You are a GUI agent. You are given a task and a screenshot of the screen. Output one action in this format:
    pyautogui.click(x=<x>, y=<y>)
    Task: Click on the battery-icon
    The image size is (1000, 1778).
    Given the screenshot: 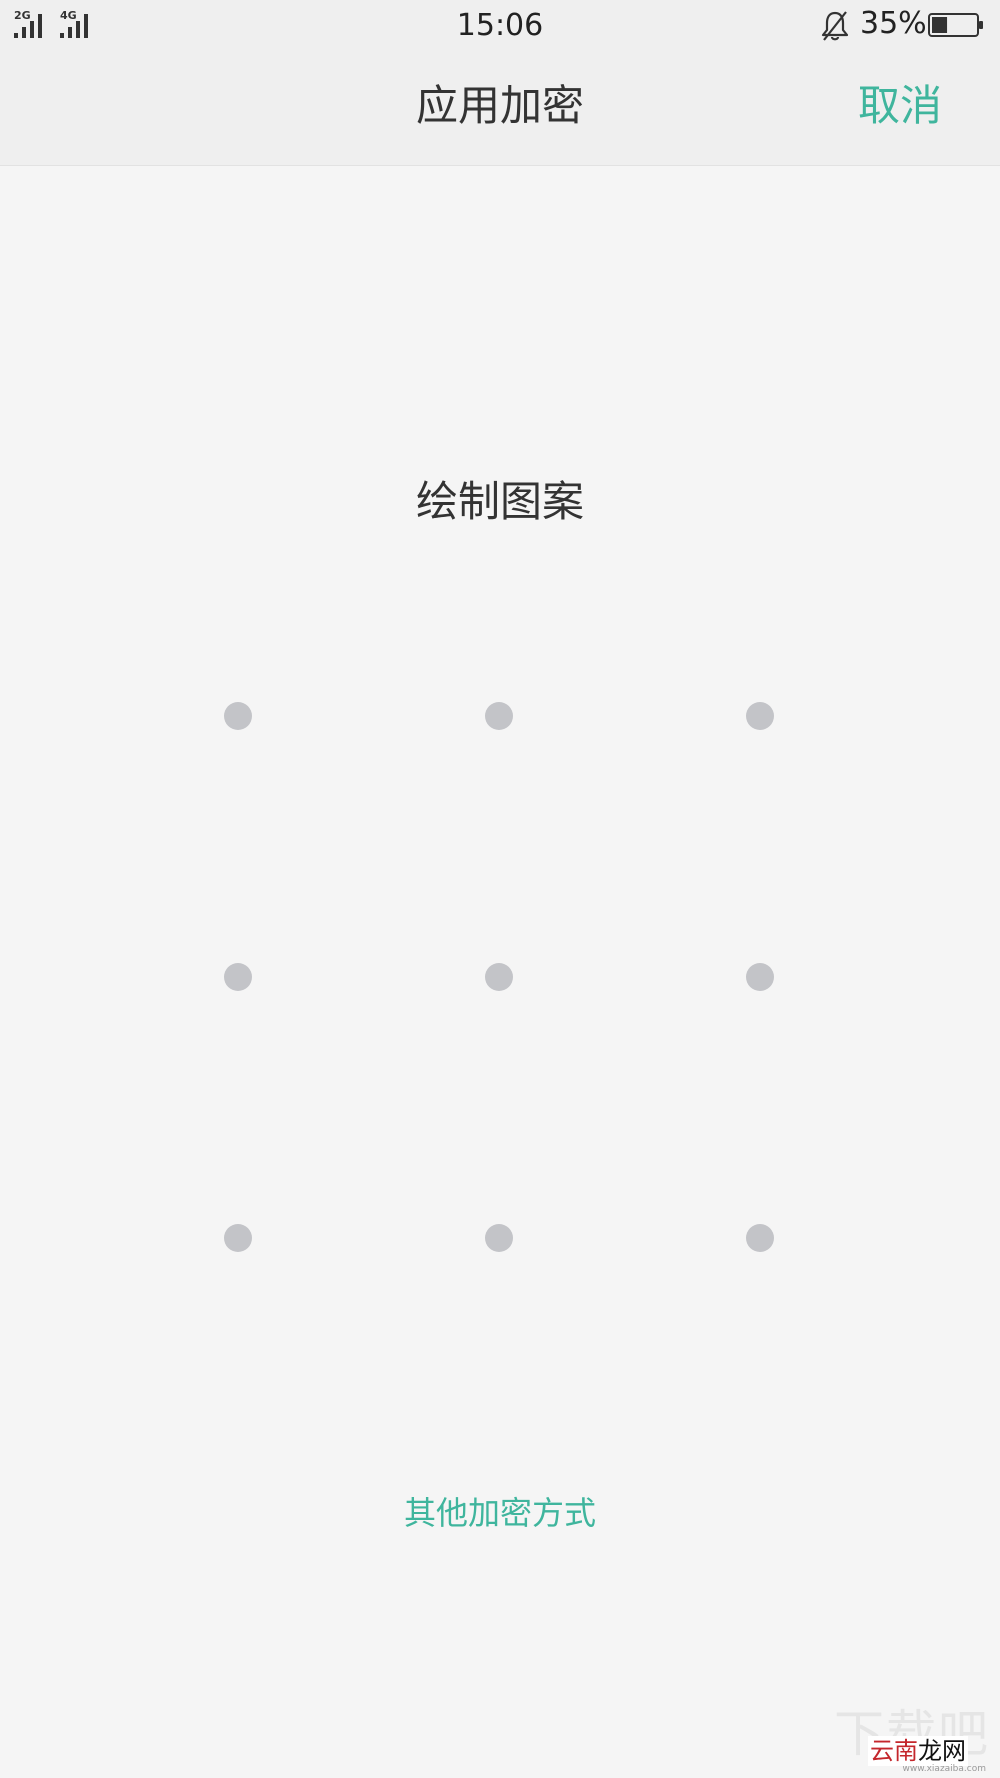 What is the action you would take?
    pyautogui.click(x=955, y=25)
    